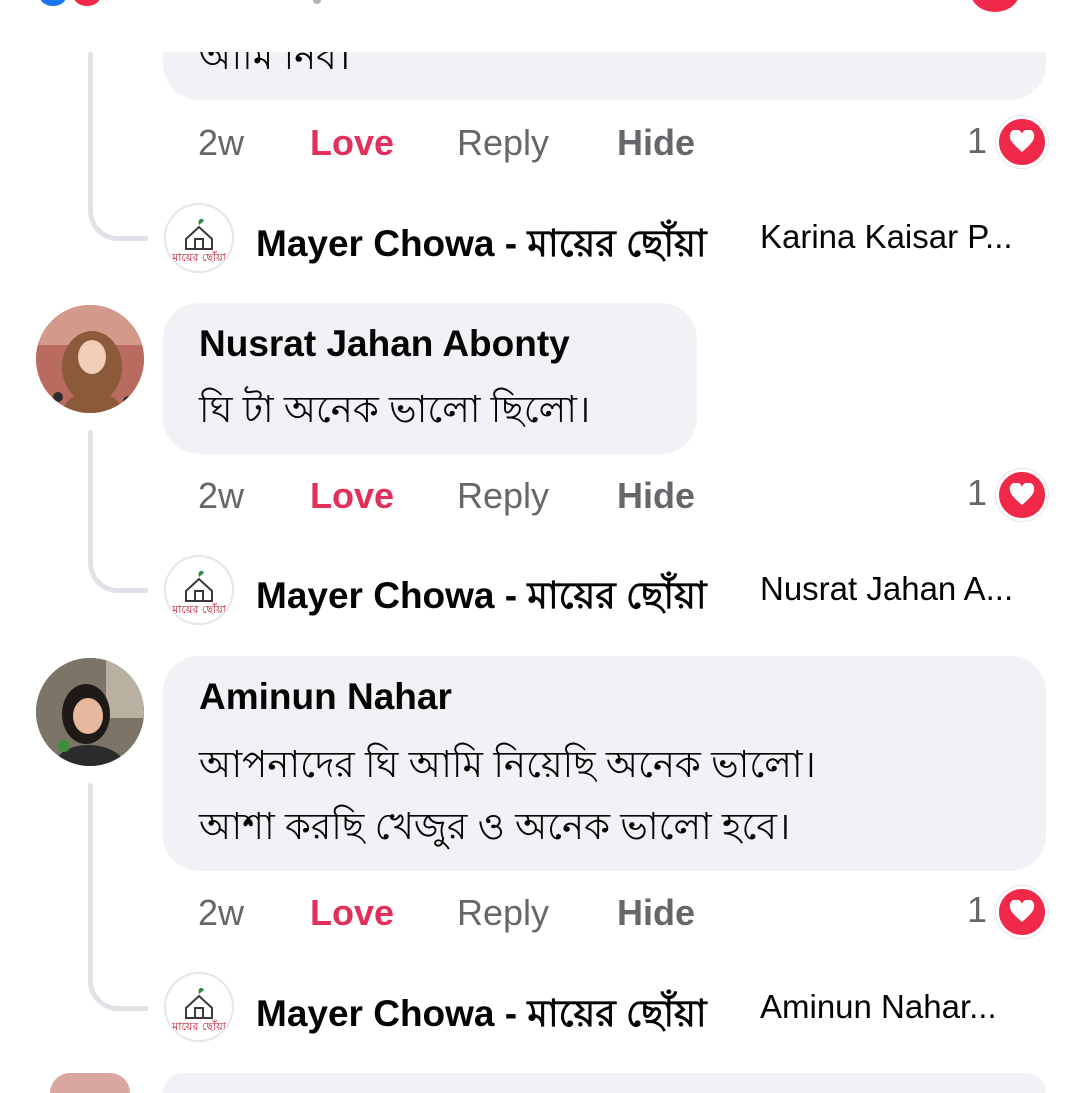 The width and height of the screenshot is (1080, 1093). Describe the element at coordinates (495, 826) in the screenshot. I see `comment-text-line: আশা করছি খেজুর ও অনেক ভালো হবে।` at that location.